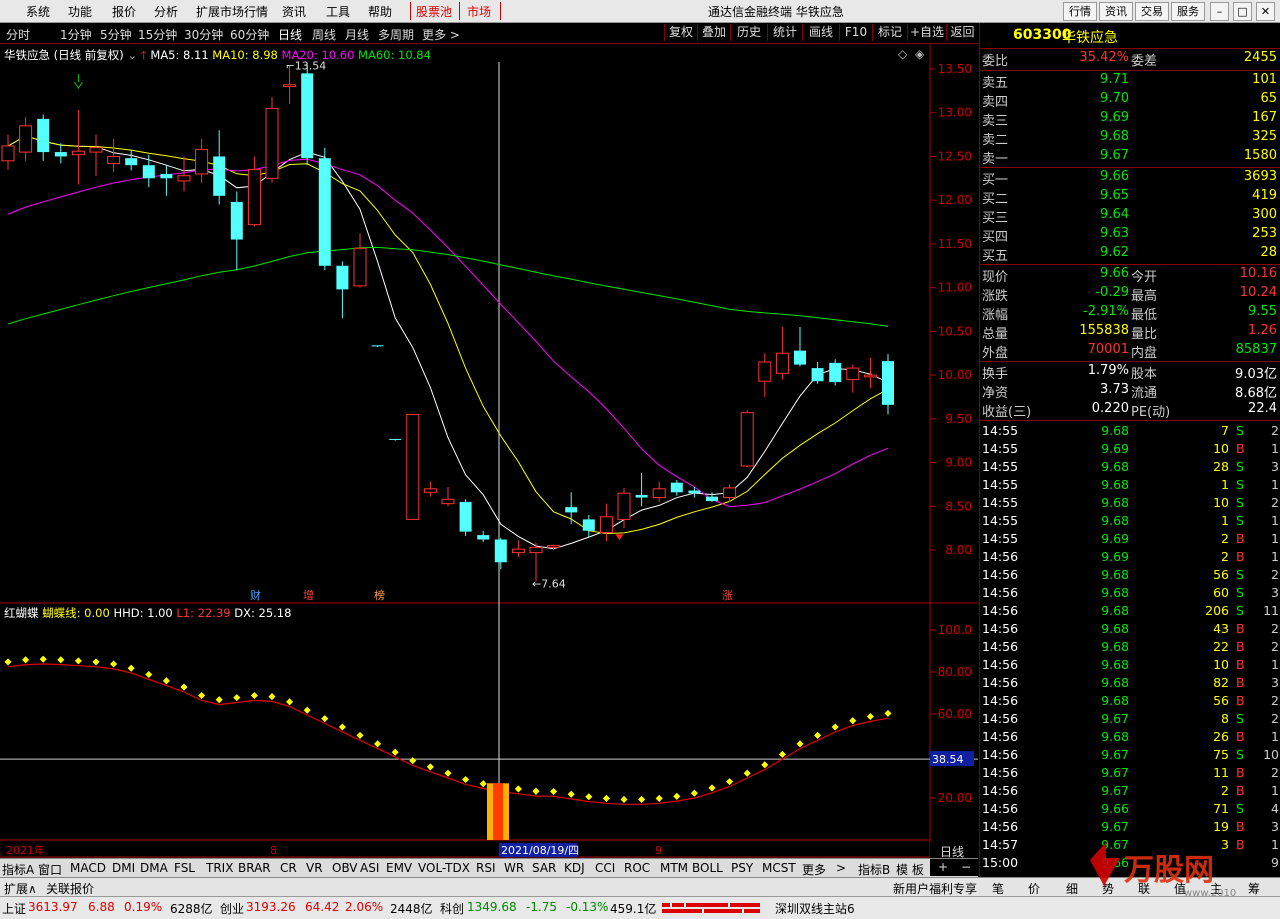 The width and height of the screenshot is (1280, 919). Describe the element at coordinates (1152, 11) in the screenshot. I see `trade-button: 交易` at that location.